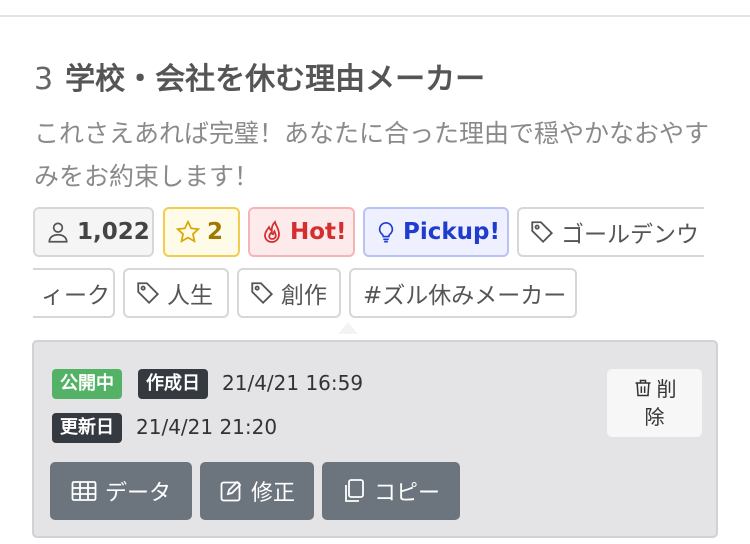 This screenshot has width=750, height=544. What do you see at coordinates (630, 235) in the screenshot?
I see `tag-label: ゴールデンウ` at bounding box center [630, 235].